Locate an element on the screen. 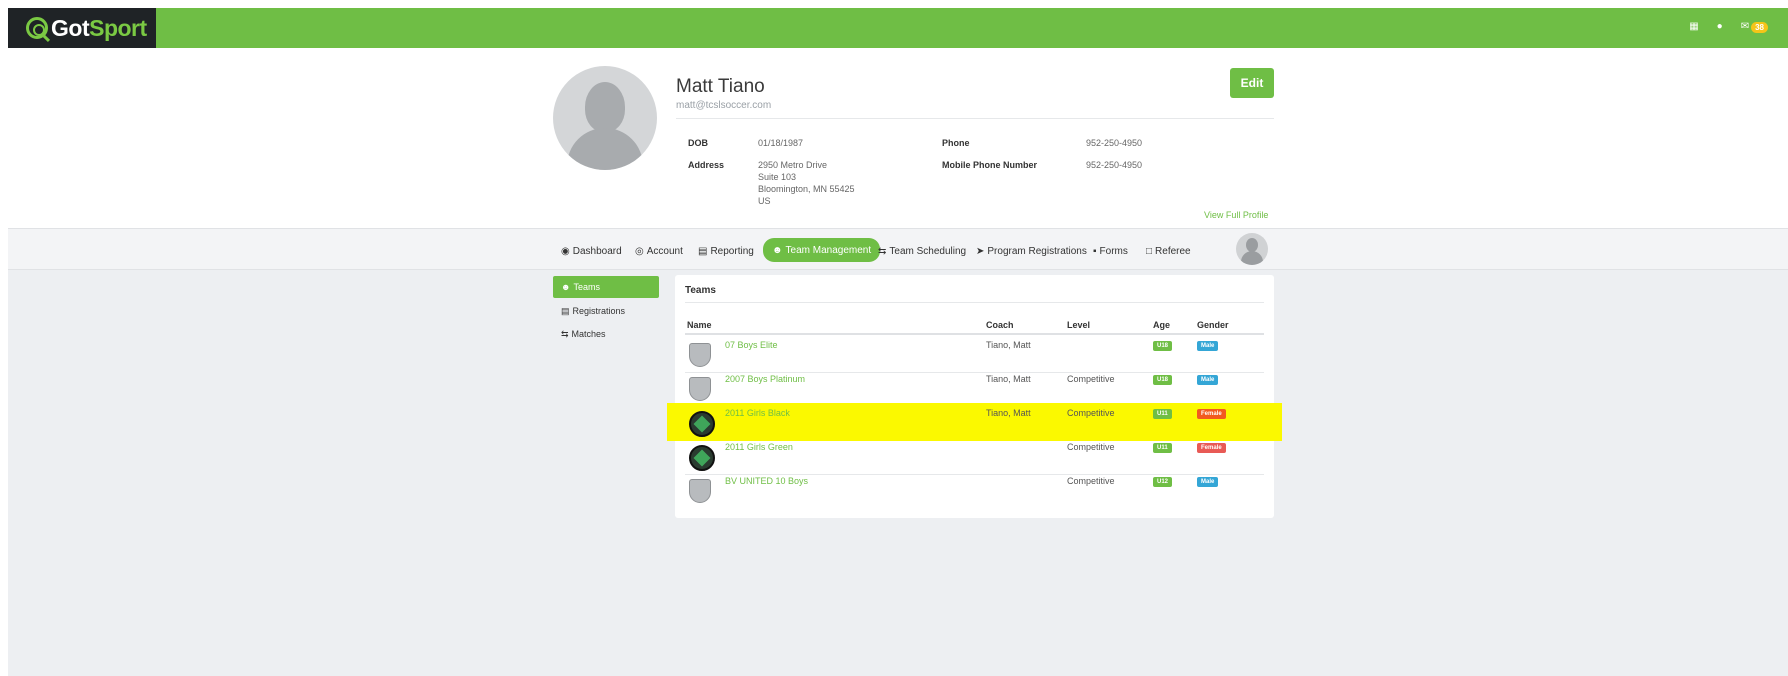  scheduling-icon: ⇆ is located at coordinates (882, 251).